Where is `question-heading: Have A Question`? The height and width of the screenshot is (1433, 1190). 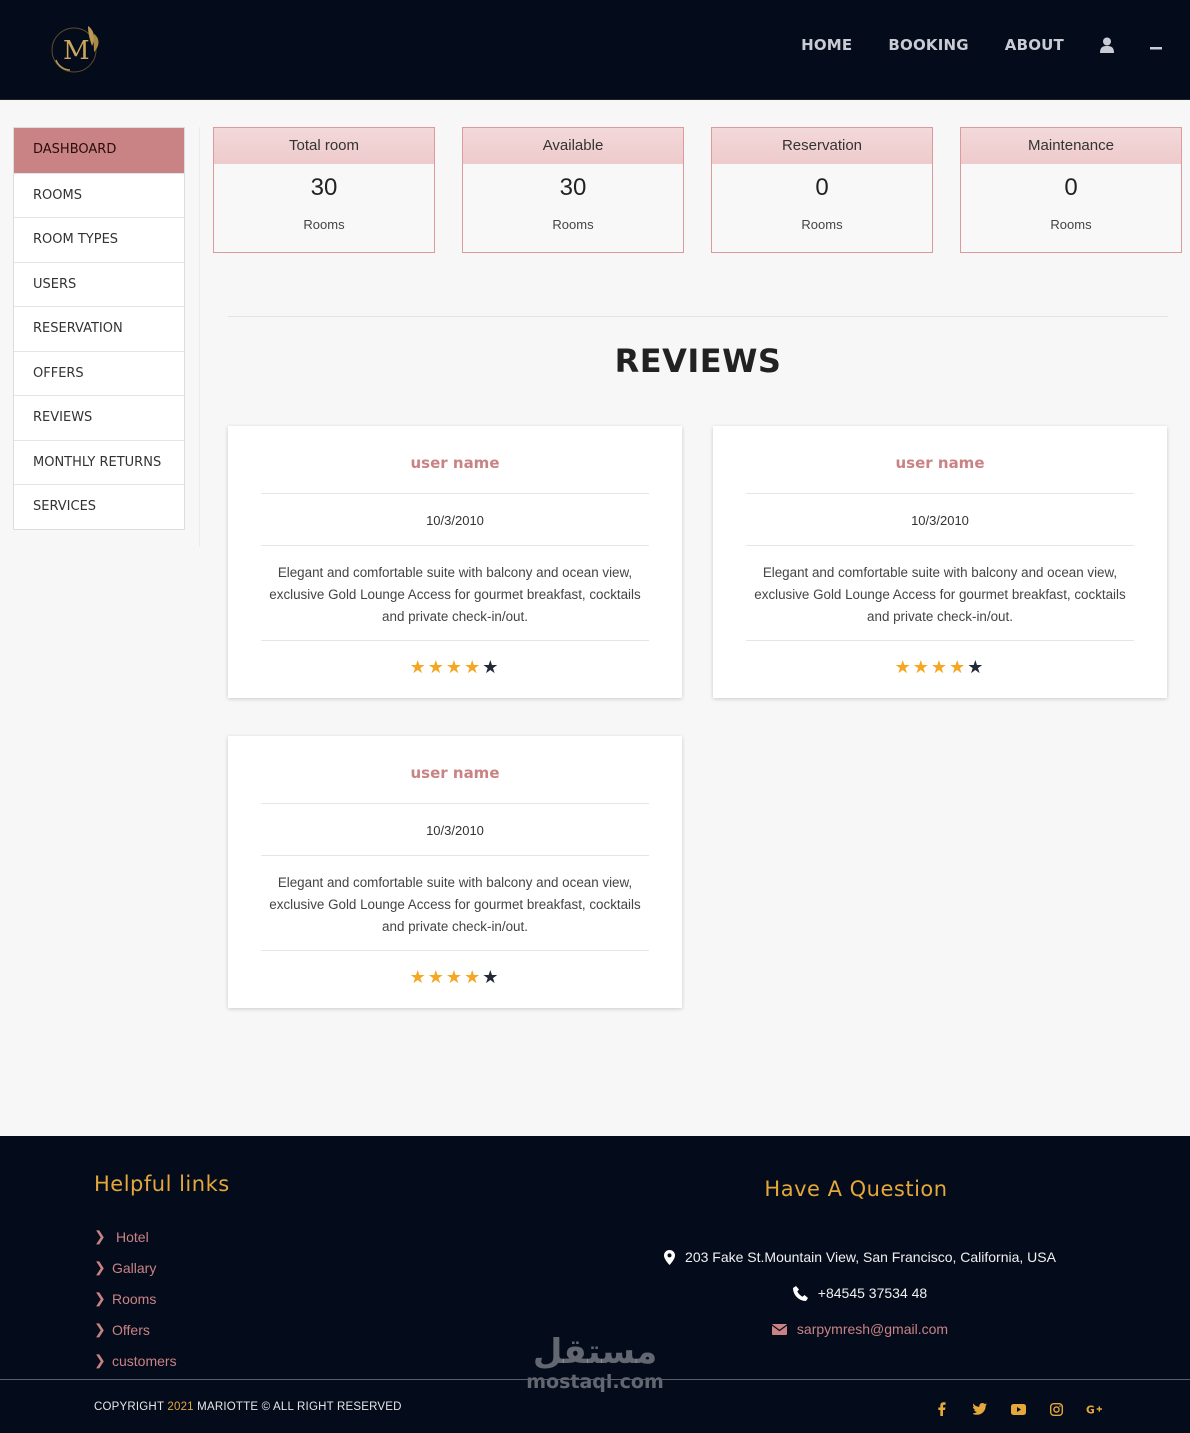
question-heading: Have A Question is located at coordinates (856, 1189).